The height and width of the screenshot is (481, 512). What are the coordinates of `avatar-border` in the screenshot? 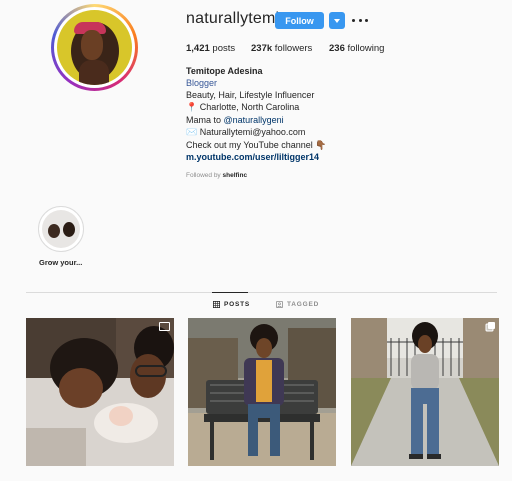 It's located at (94, 47).